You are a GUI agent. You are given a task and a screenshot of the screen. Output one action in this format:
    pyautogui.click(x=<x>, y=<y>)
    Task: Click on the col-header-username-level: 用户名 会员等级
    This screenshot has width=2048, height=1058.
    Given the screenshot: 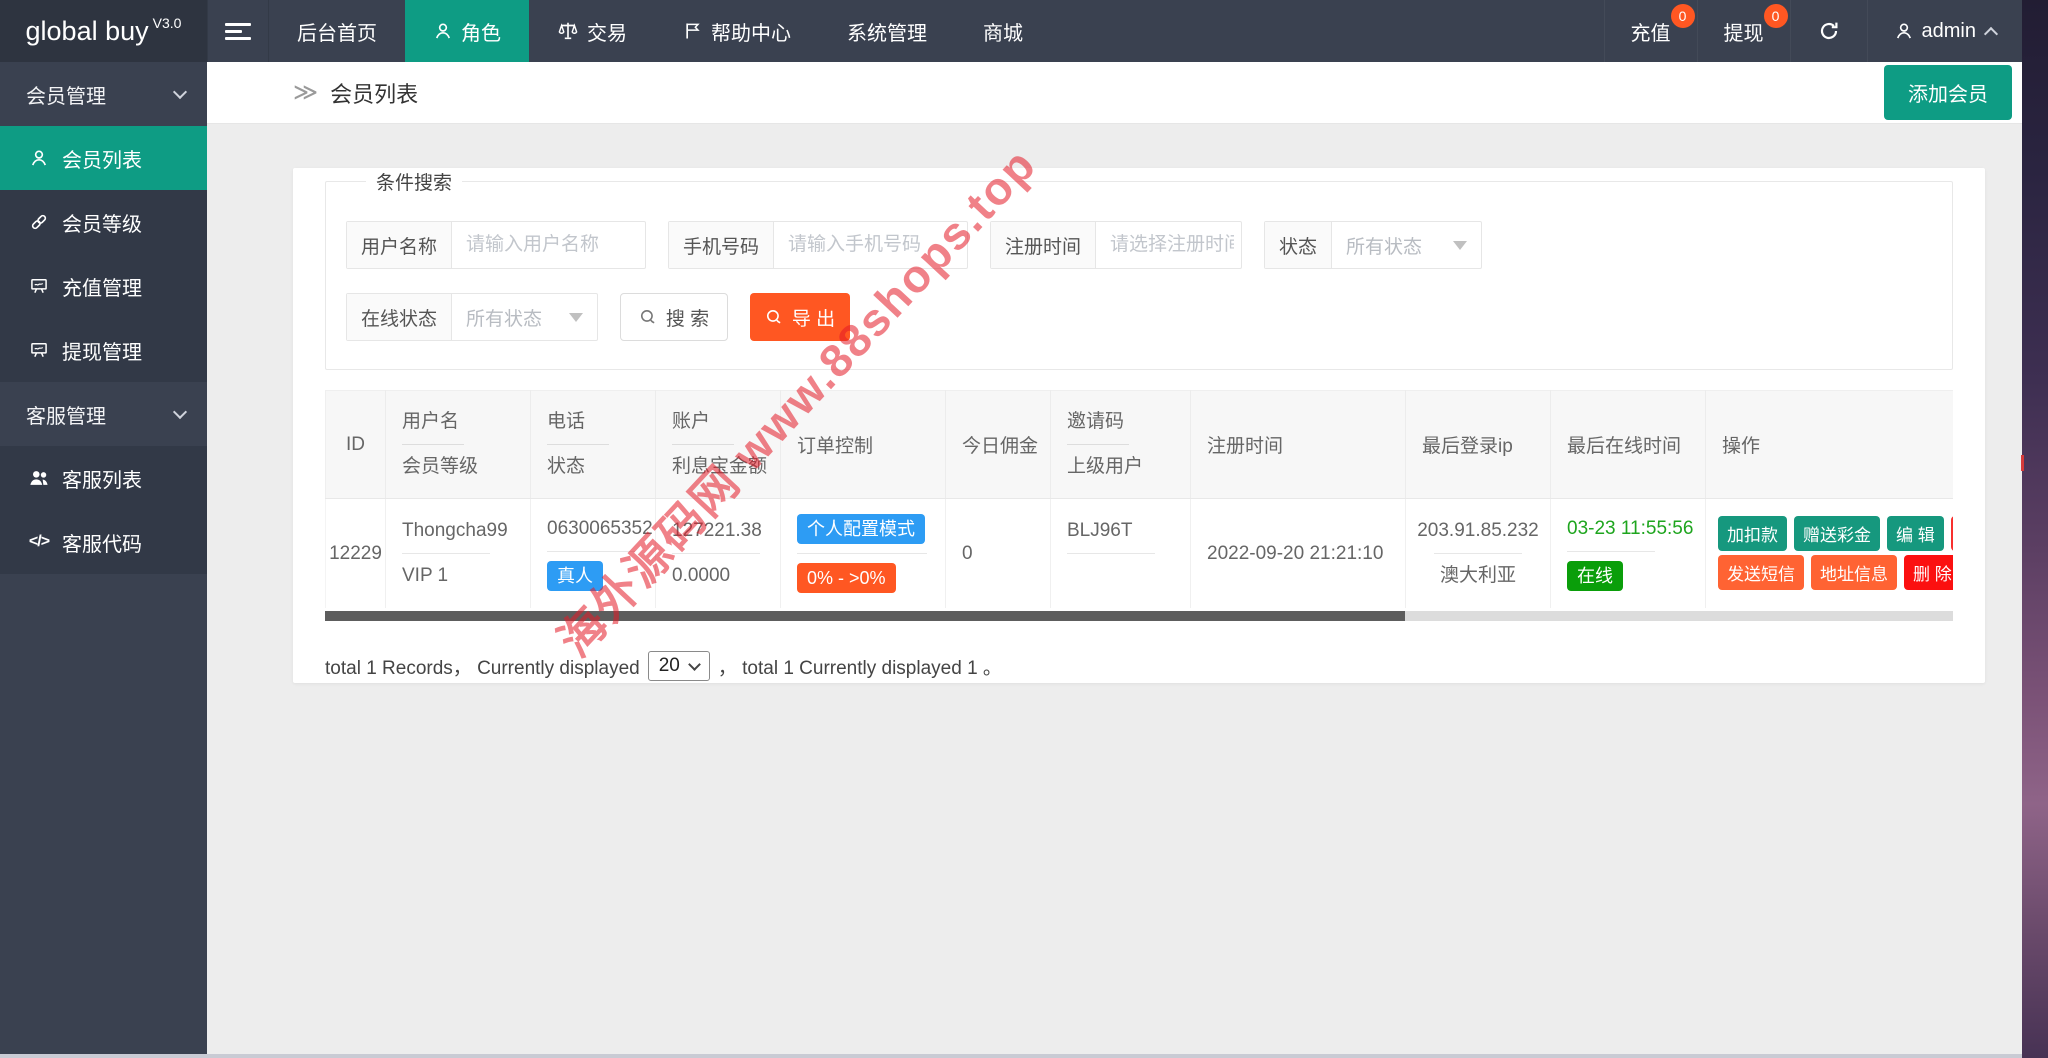 What is the action you would take?
    pyautogui.click(x=458, y=444)
    